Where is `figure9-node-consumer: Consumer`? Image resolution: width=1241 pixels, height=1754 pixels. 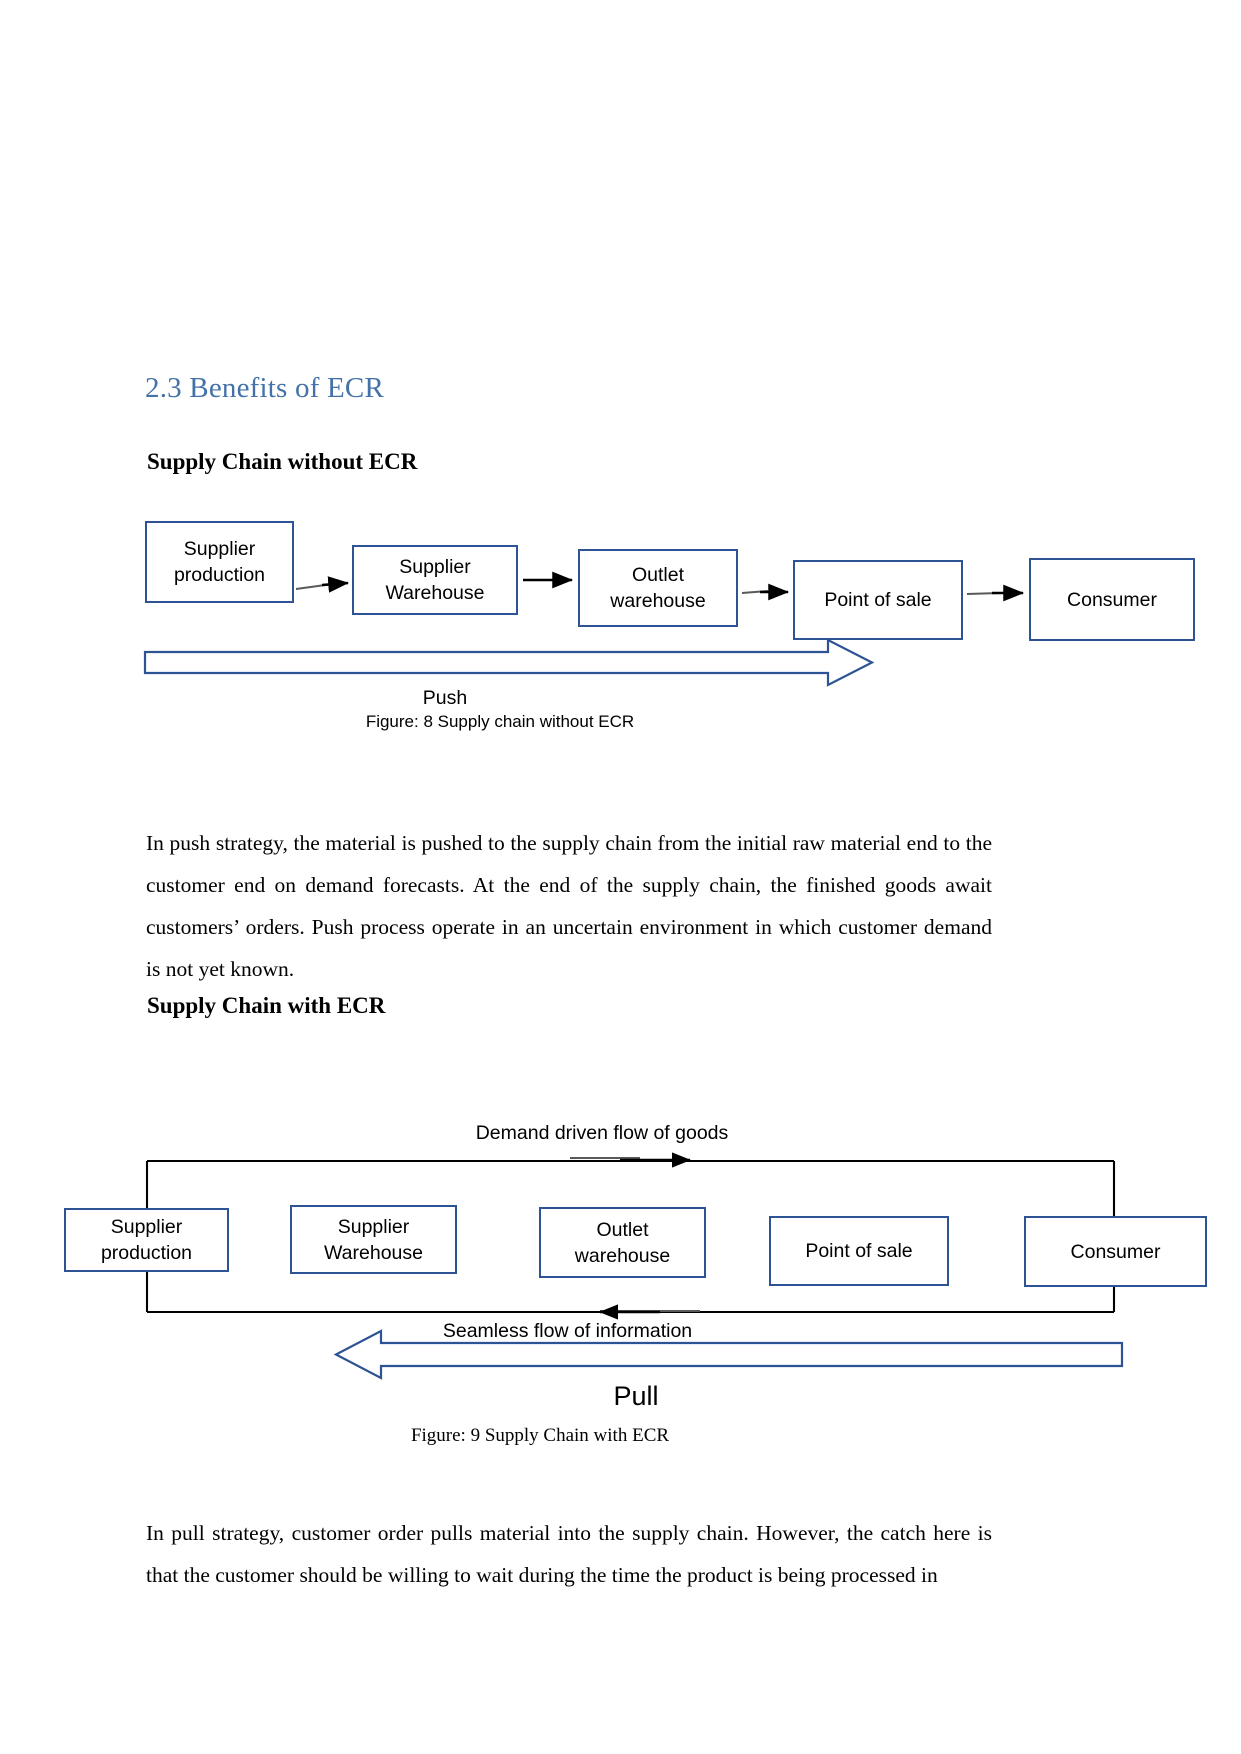
figure9-node-consumer: Consumer is located at coordinates (1115, 1251).